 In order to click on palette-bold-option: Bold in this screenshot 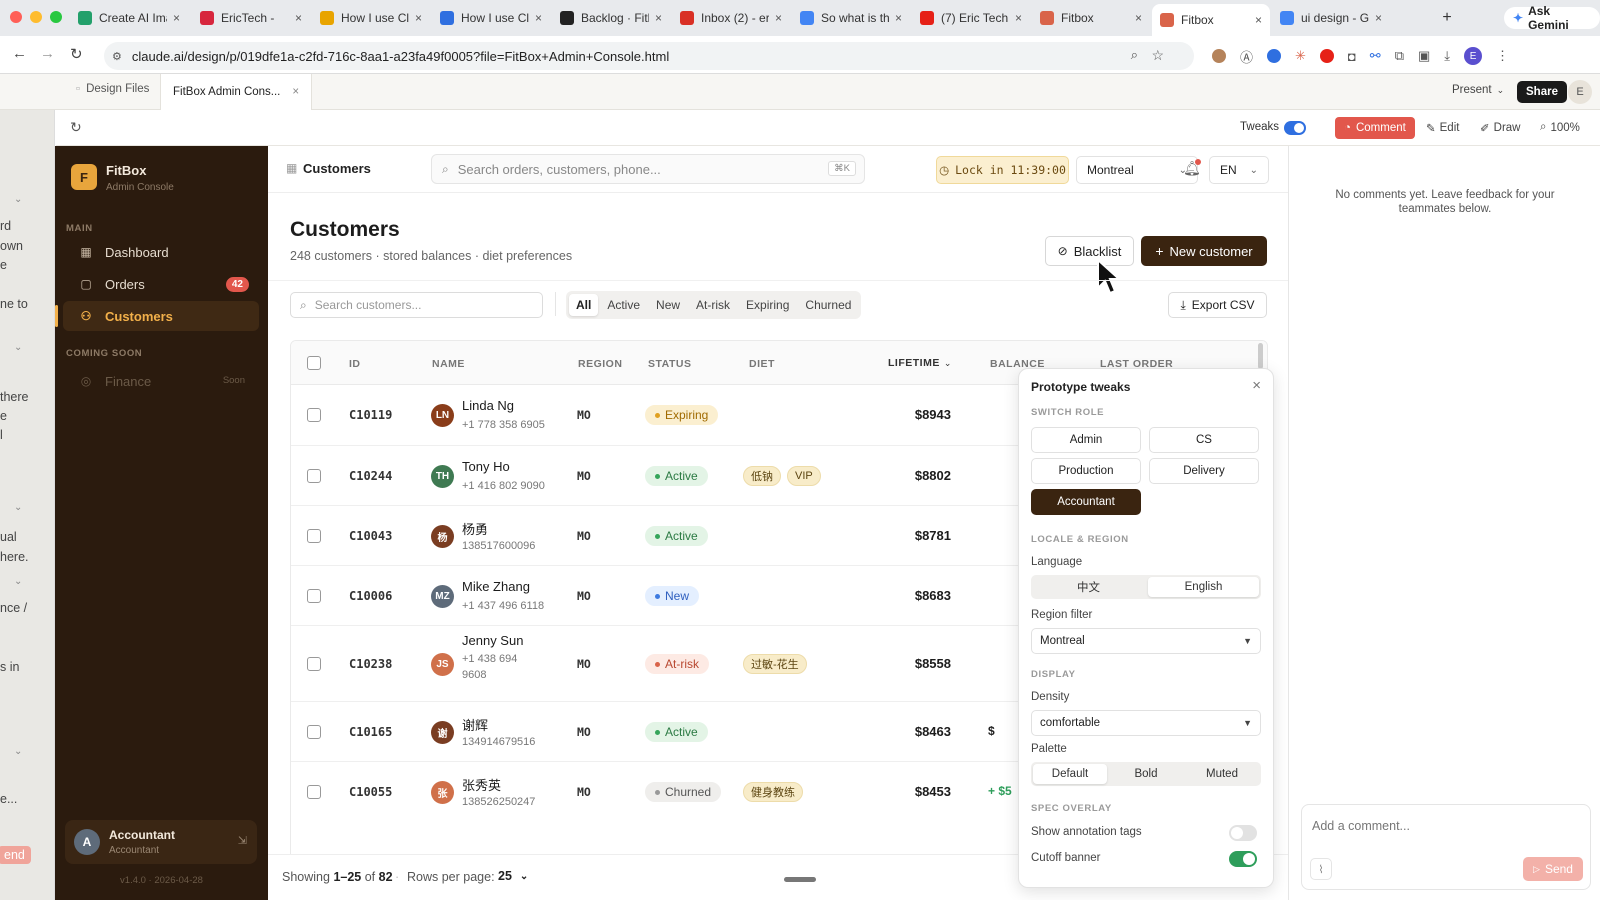, I will do `click(1146, 774)`.